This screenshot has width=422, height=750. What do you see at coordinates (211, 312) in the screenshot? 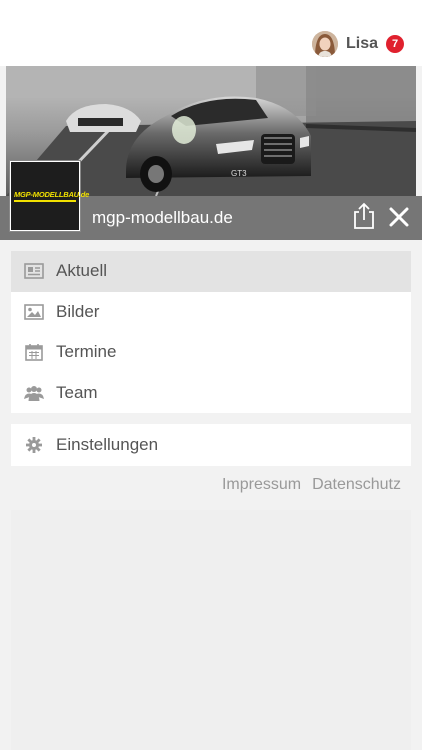
I see `menu-item-bilder: Bilder` at bounding box center [211, 312].